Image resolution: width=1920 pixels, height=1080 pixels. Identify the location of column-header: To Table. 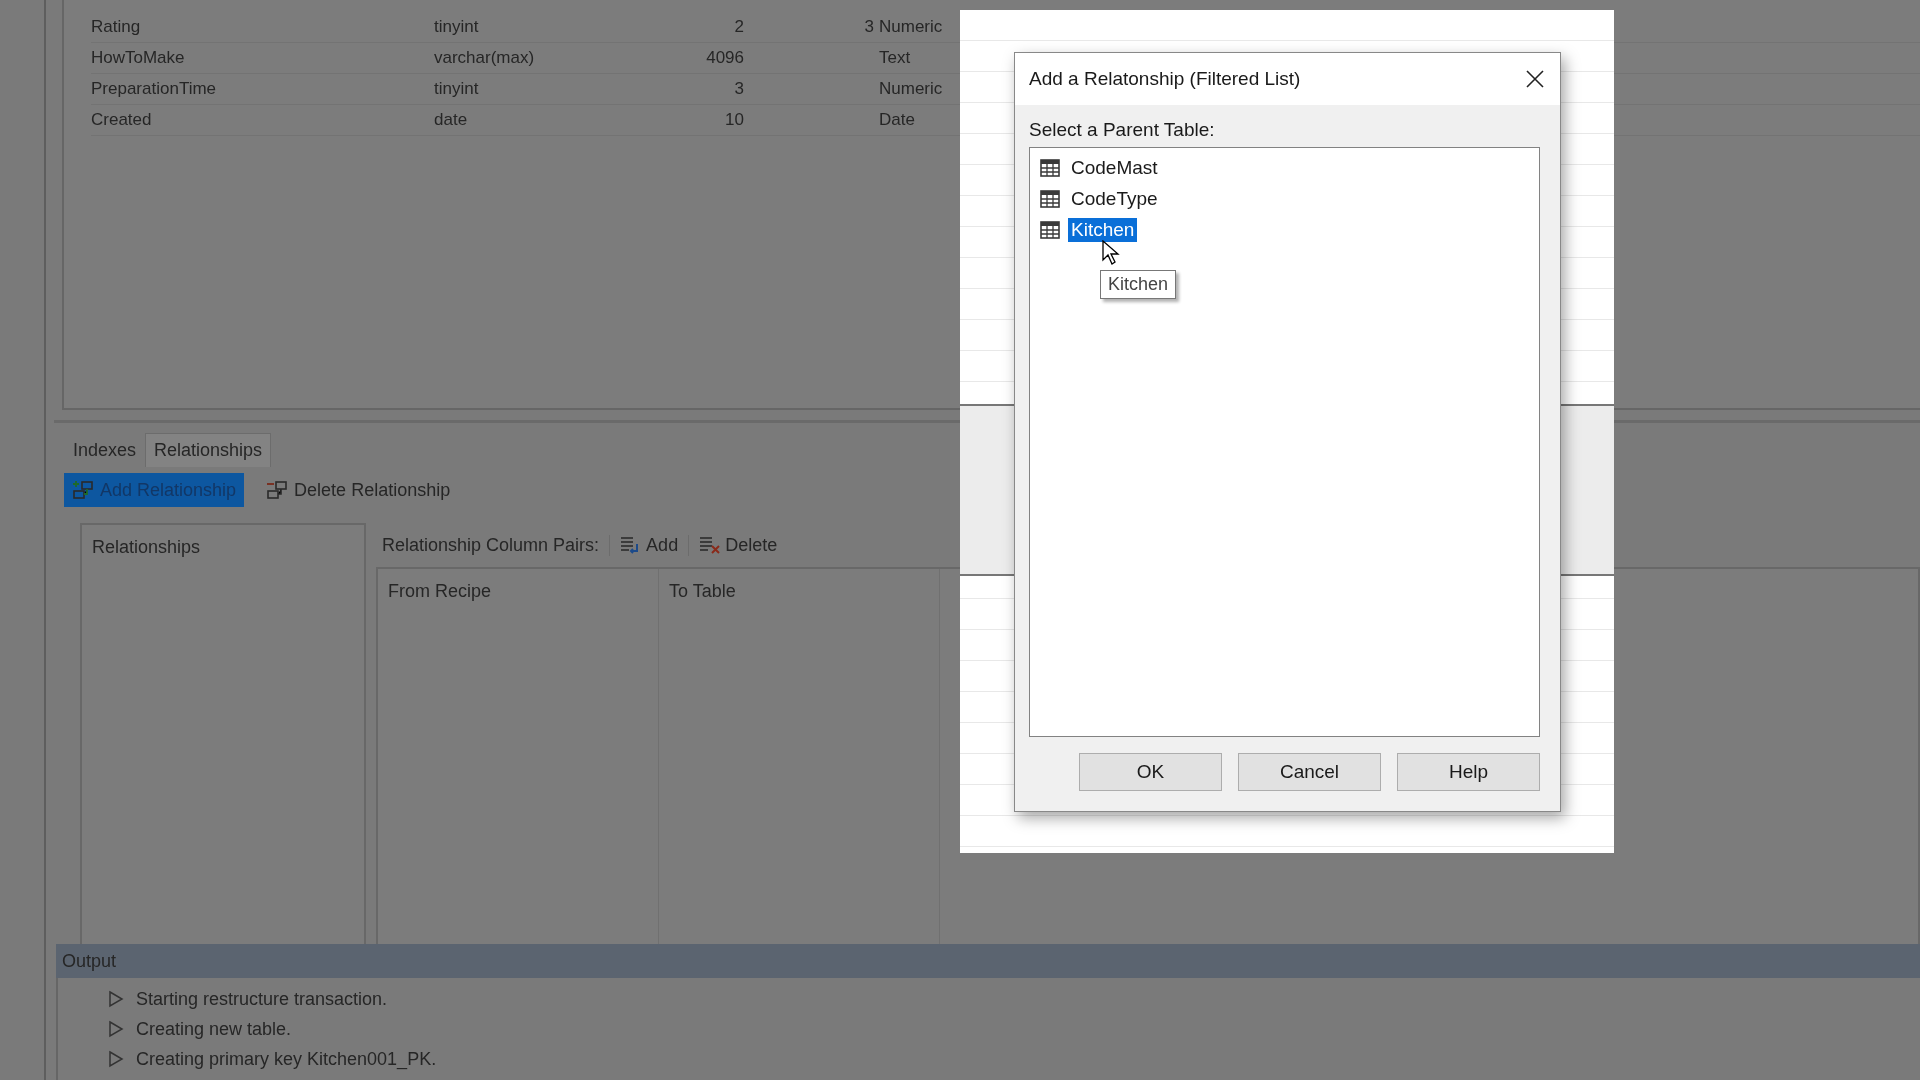
(702, 591).